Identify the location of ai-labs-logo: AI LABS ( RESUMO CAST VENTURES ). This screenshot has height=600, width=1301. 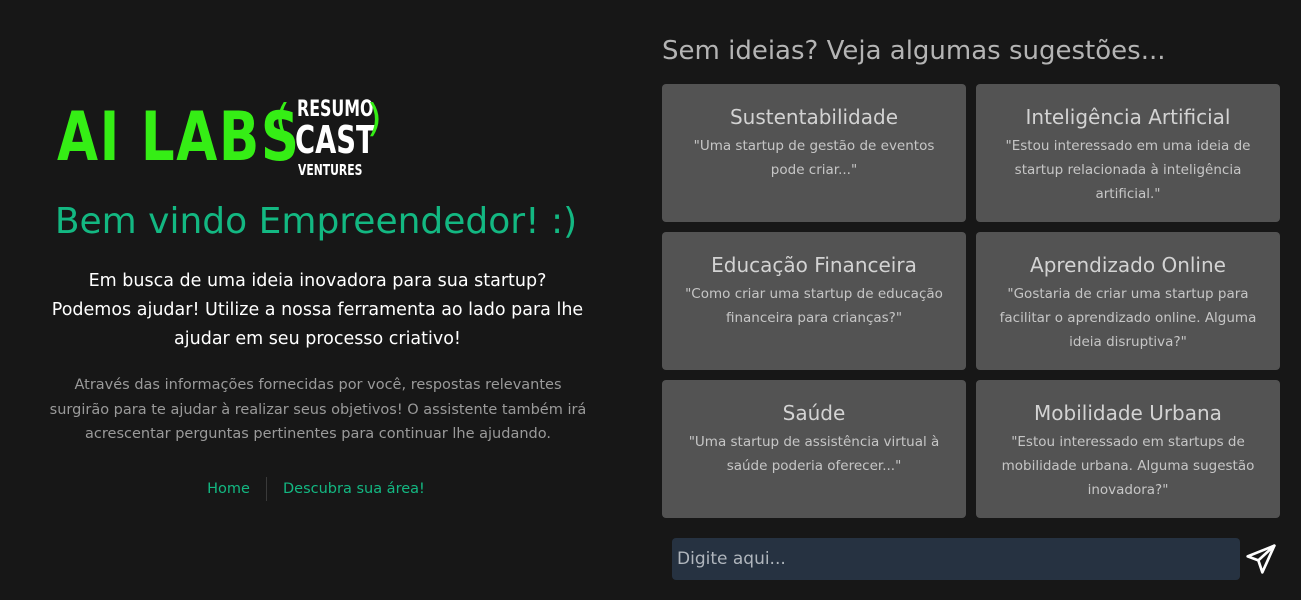
(227, 141).